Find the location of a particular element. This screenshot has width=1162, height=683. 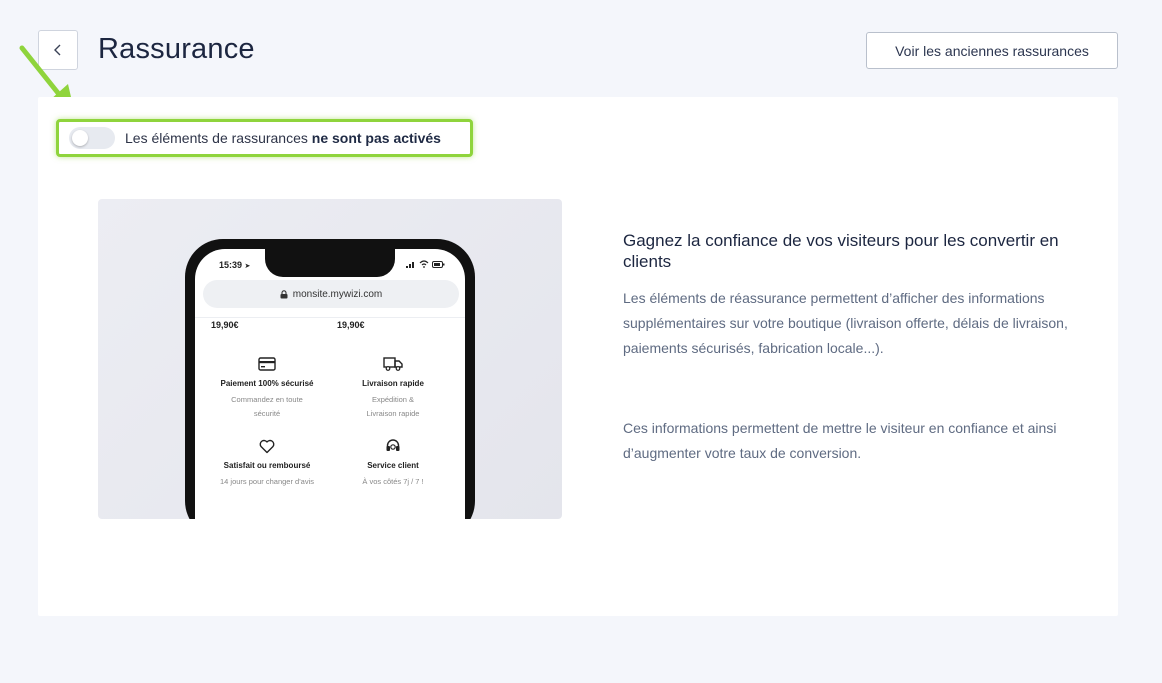

feature-title: Paiement 100% sécurisé is located at coordinates (267, 383).